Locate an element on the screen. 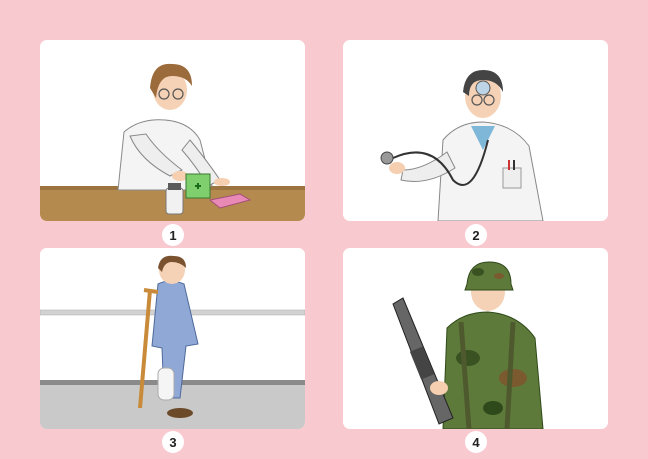 This screenshot has height=459, width=648. panel-number-4: 4 is located at coordinates (476, 442).